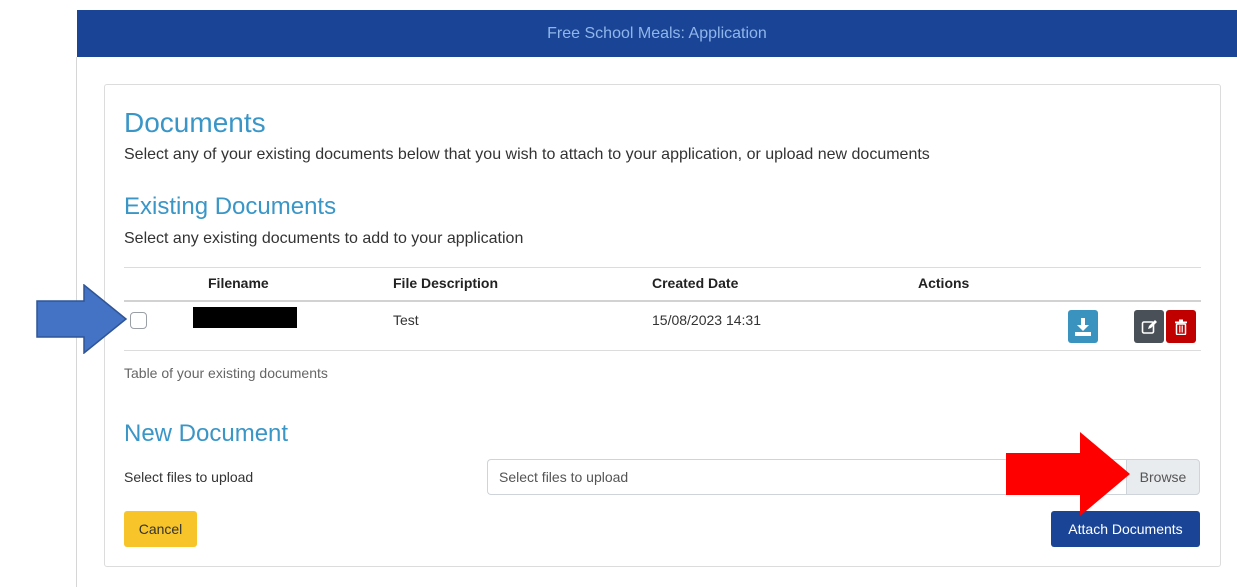  I want to click on edit-icon, so click(1149, 326).